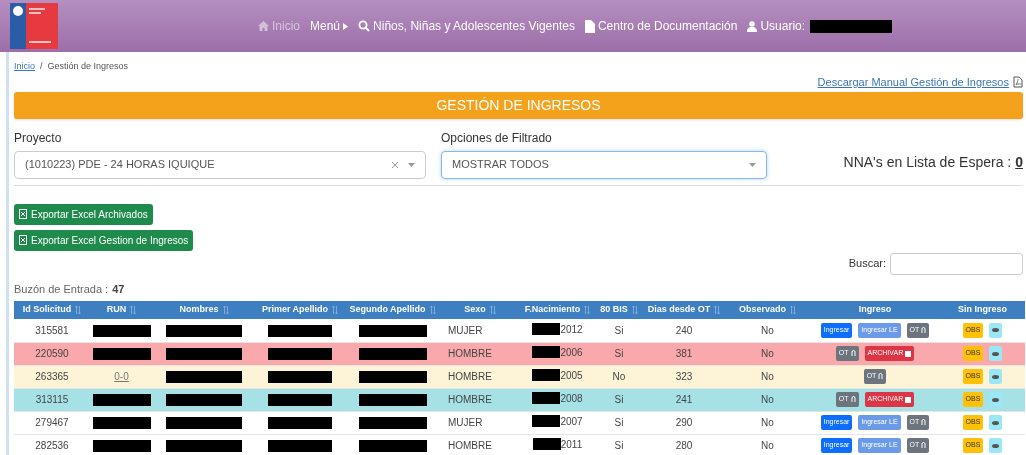 This screenshot has height=455, width=1026. What do you see at coordinates (346, 26) in the screenshot?
I see `caret-icon` at bounding box center [346, 26].